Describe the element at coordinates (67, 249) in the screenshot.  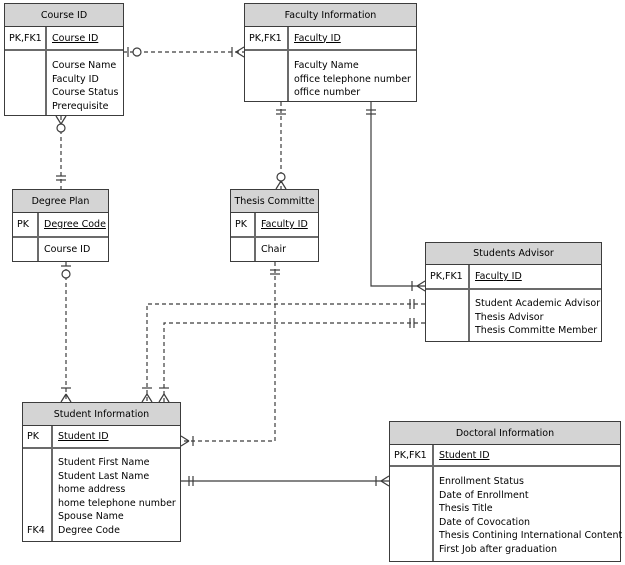
I see `attribute: Course ID` at that location.